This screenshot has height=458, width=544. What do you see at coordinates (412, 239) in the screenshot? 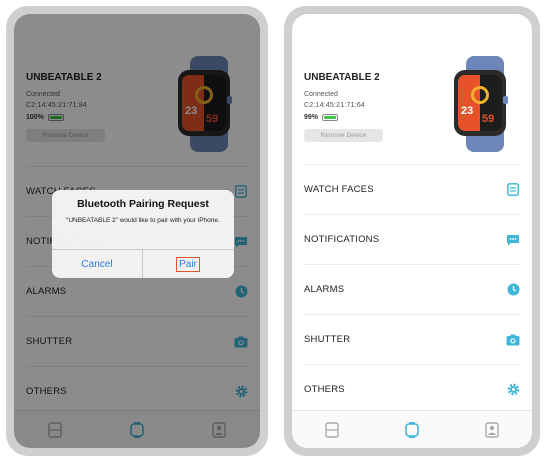
I see `menu-item-notifications: NOTIFICATIONS` at bounding box center [412, 239].